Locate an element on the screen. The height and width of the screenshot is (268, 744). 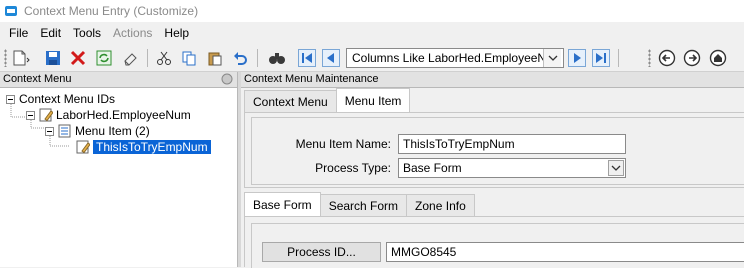
menu-actions: Actions is located at coordinates (132, 33).